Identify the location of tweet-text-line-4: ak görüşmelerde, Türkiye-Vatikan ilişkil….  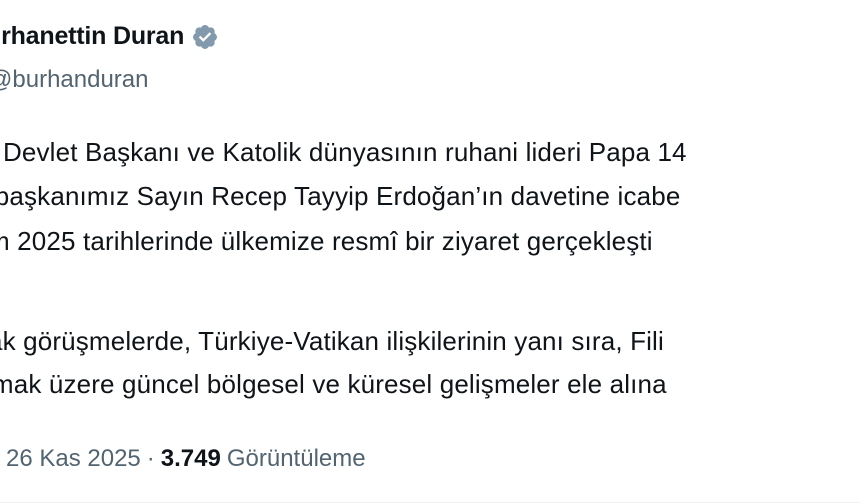
(332, 341).